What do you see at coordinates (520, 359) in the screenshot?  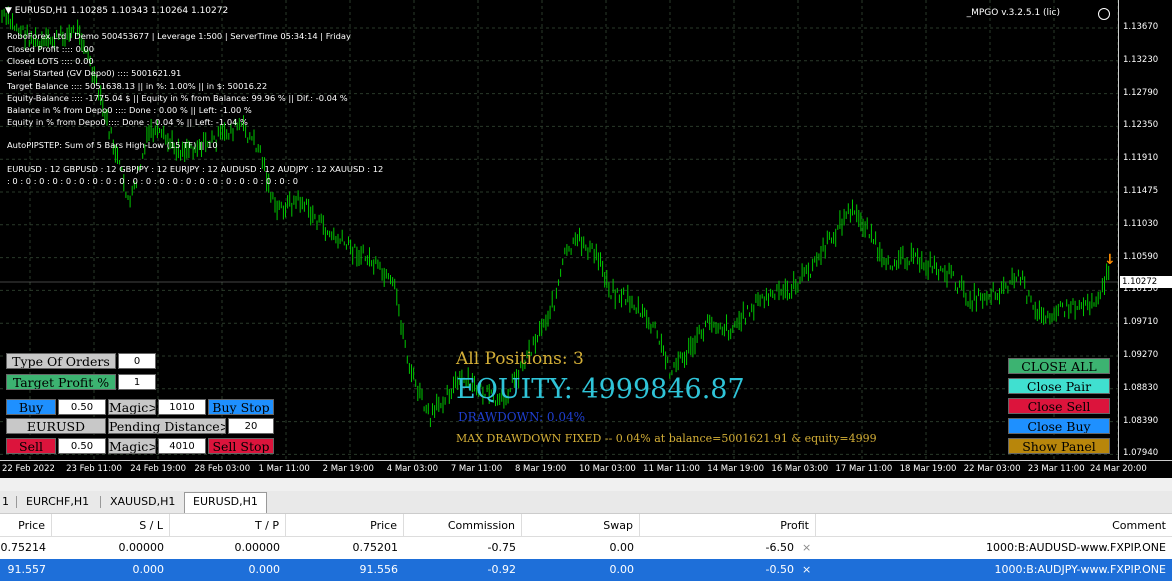 I see `all-positions-label: All Positions: 3` at bounding box center [520, 359].